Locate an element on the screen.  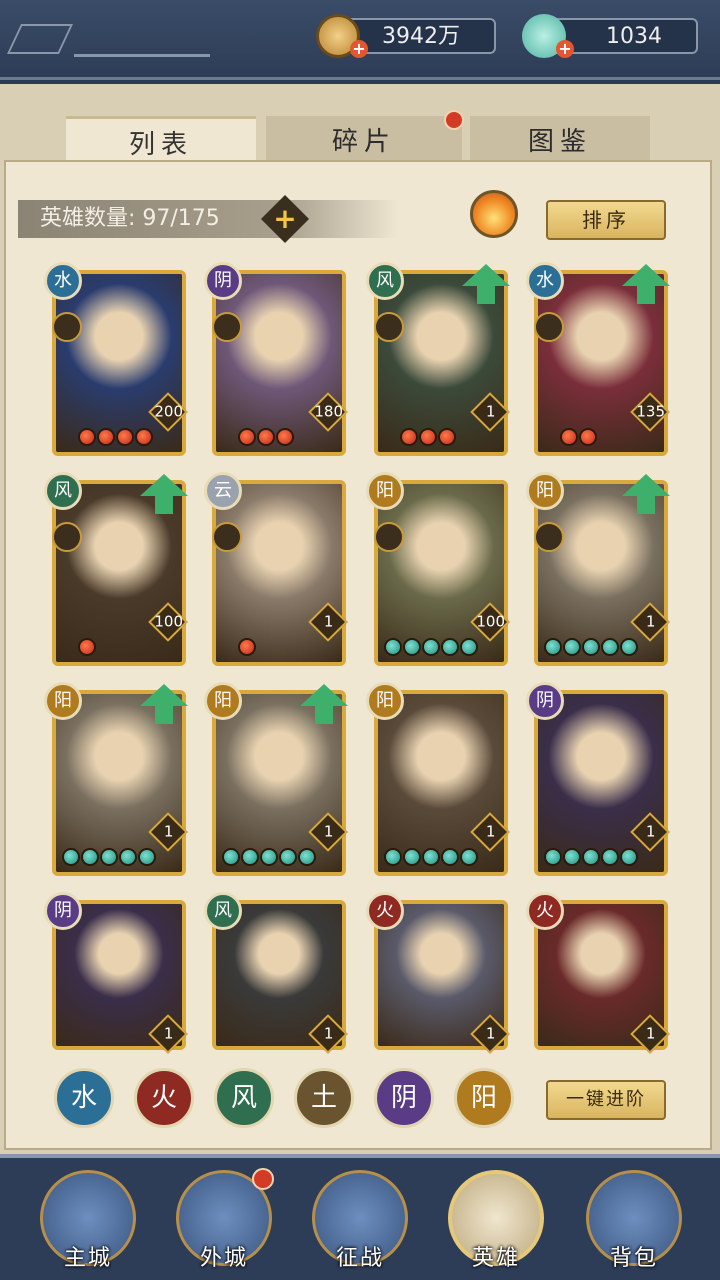
nav-label: 英雄 is located at coordinates (495, 1258).